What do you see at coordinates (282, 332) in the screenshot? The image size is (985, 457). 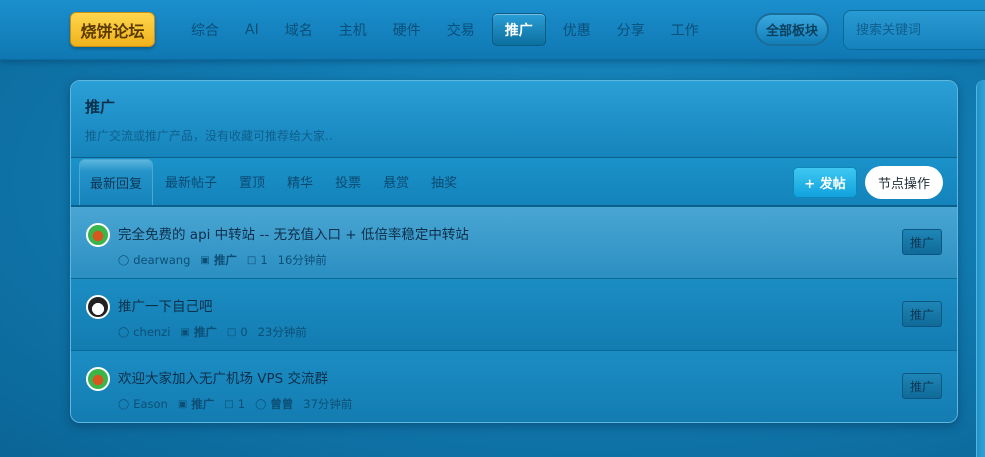 I see `post-time: 23分钟前` at bounding box center [282, 332].